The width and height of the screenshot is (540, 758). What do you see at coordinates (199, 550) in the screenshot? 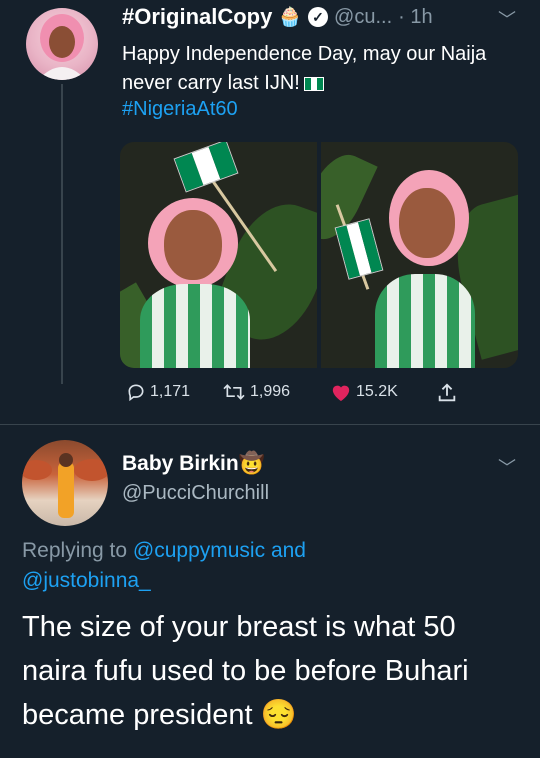
I see `mention-link: @cuppymusic` at bounding box center [199, 550].